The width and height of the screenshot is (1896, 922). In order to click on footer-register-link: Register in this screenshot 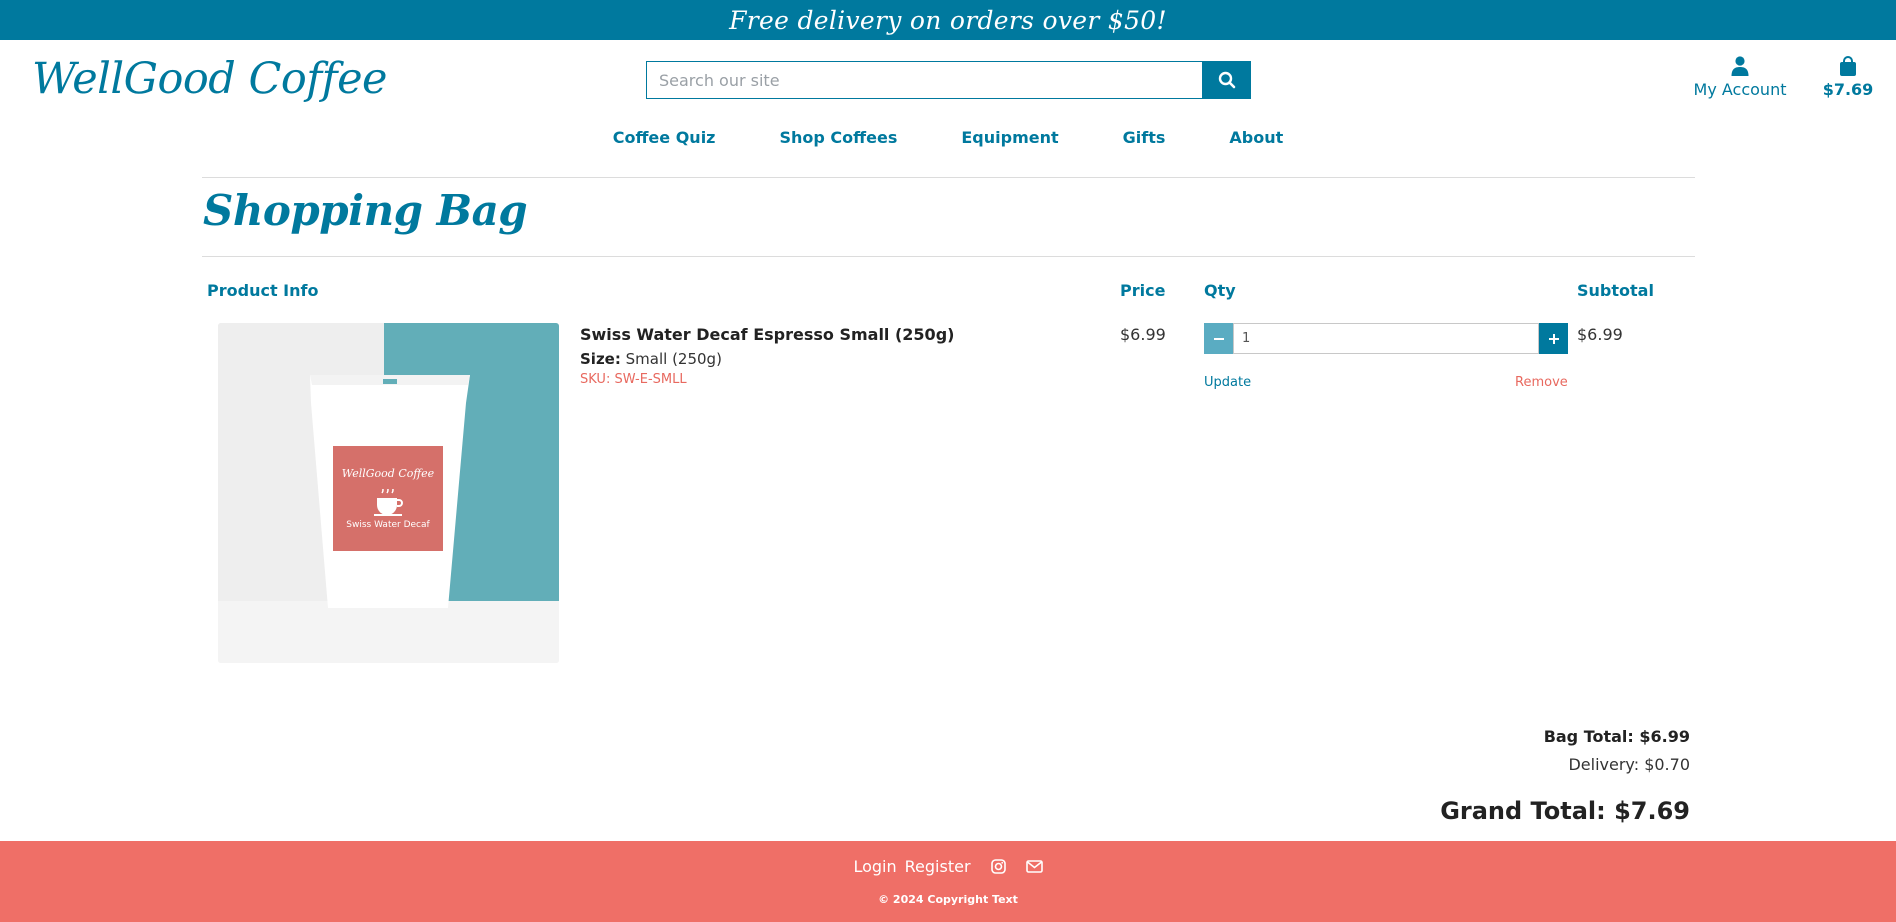, I will do `click(938, 866)`.